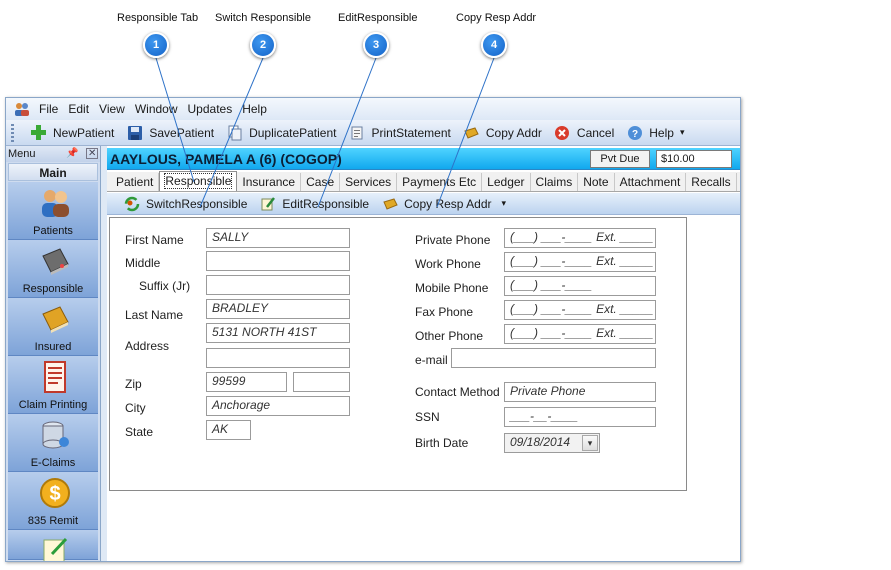  I want to click on copy-resp-addr-label: Copy Resp Addr, so click(448, 203).